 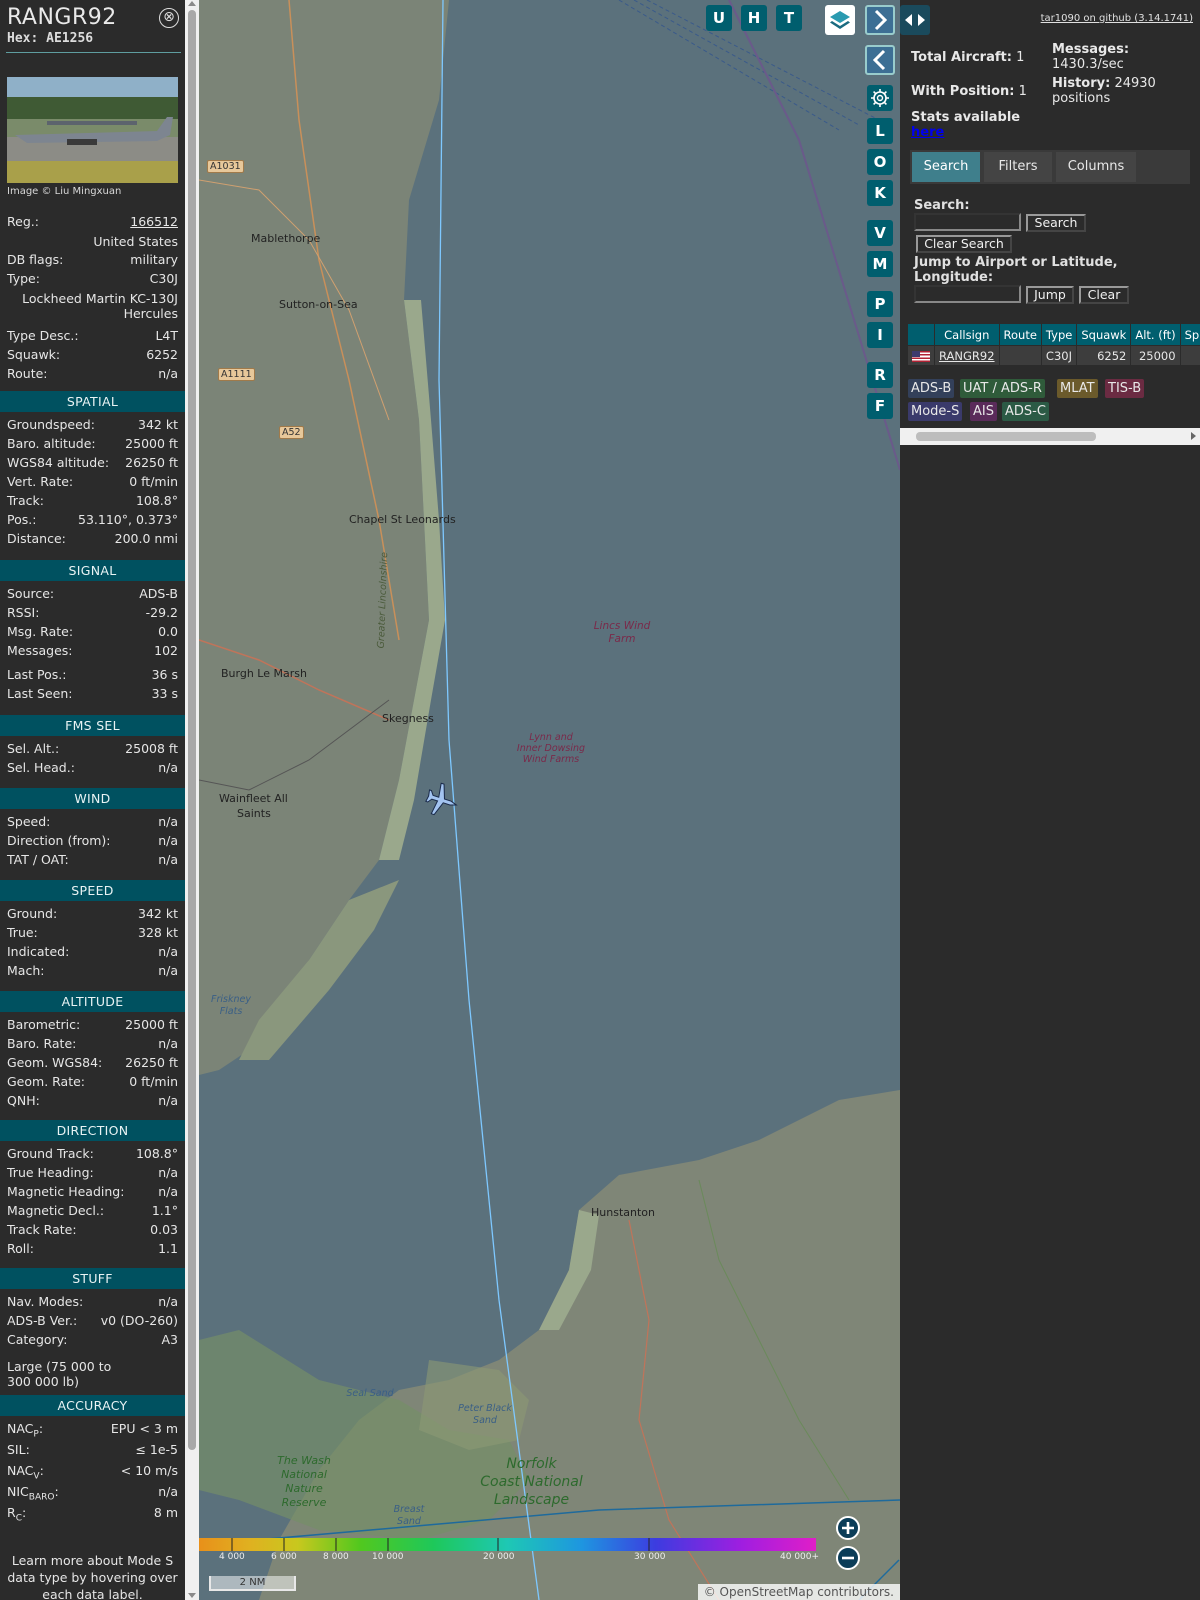 What do you see at coordinates (1104, 295) in the screenshot?
I see `clear-jump-button: Clear` at bounding box center [1104, 295].